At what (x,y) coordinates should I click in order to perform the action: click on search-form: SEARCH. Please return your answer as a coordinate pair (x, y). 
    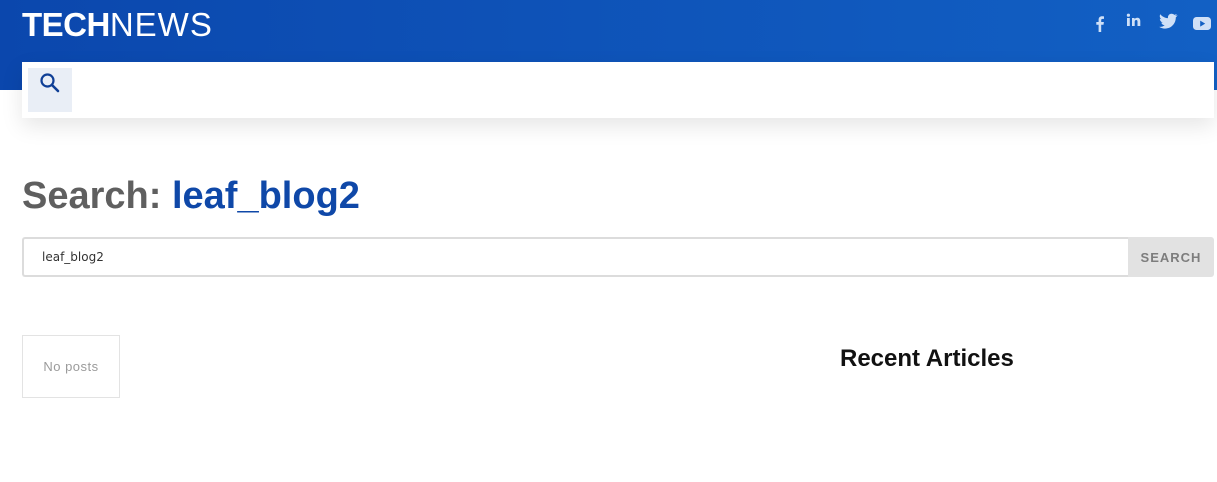
    Looking at the image, I should click on (618, 257).